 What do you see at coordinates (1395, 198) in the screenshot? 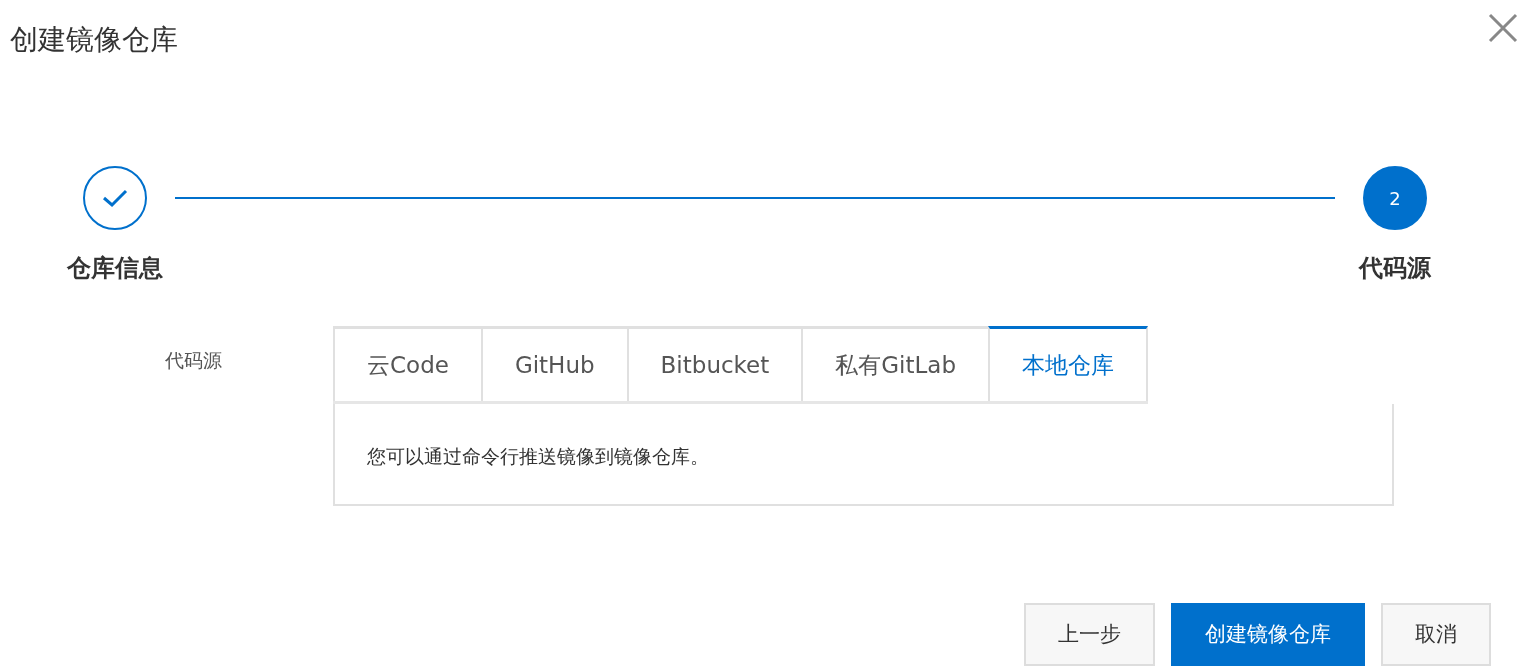
I see `step-number: 2` at bounding box center [1395, 198].